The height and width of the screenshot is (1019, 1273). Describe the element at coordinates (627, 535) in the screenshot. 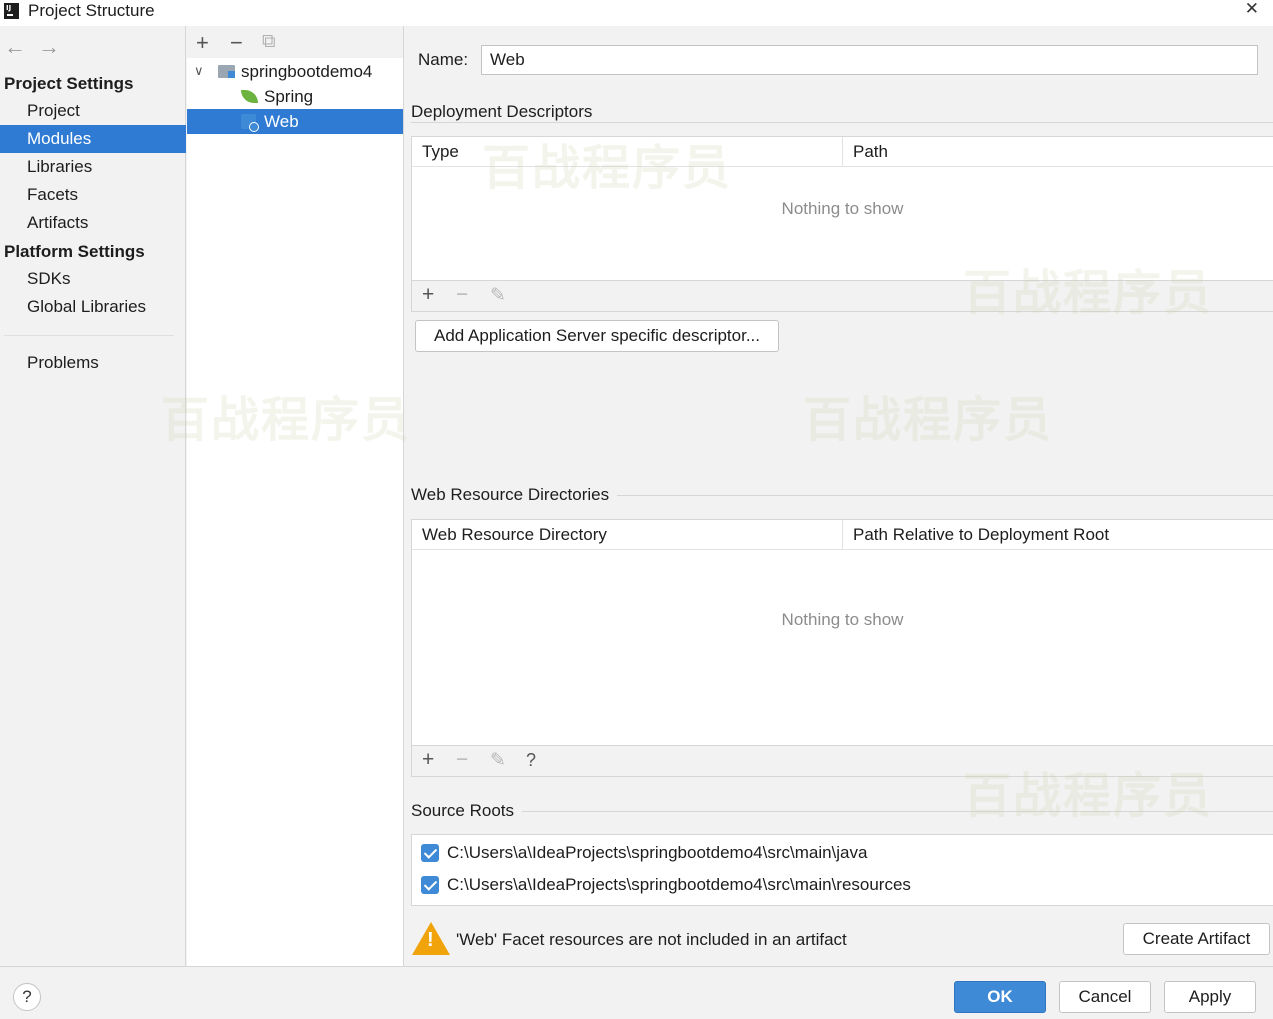

I see `column-header-web-resource-directory: Web Resource Directory` at that location.